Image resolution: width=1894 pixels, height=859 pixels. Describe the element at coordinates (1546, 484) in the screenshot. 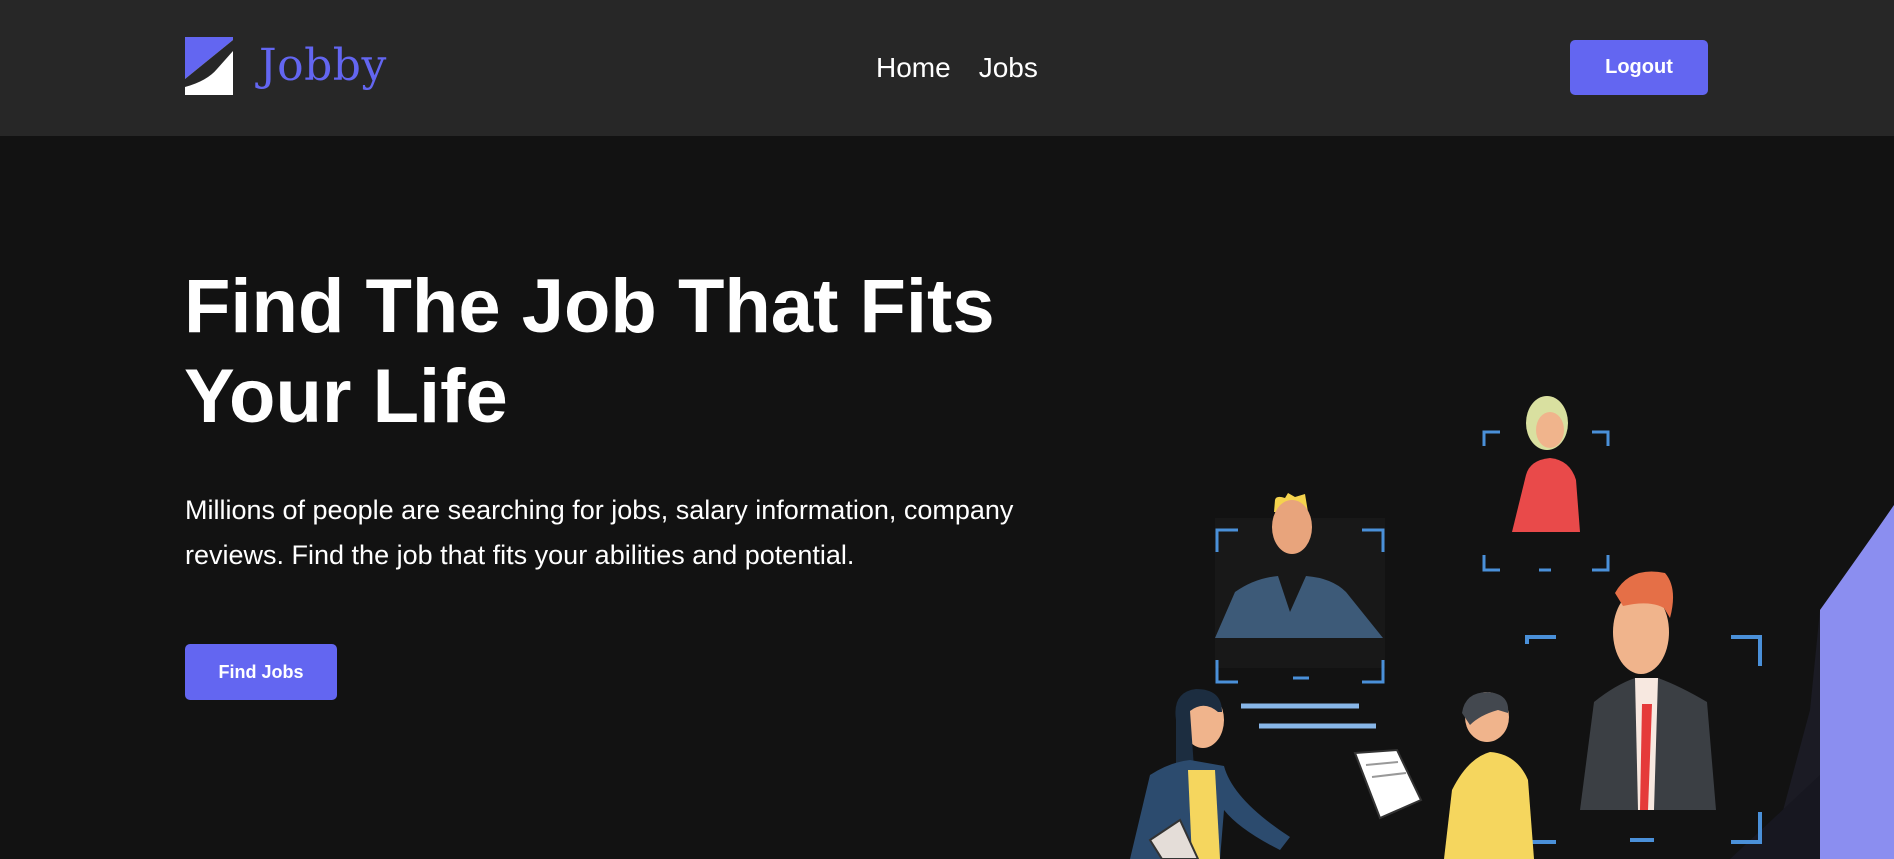

I see `woman-profile-card` at that location.